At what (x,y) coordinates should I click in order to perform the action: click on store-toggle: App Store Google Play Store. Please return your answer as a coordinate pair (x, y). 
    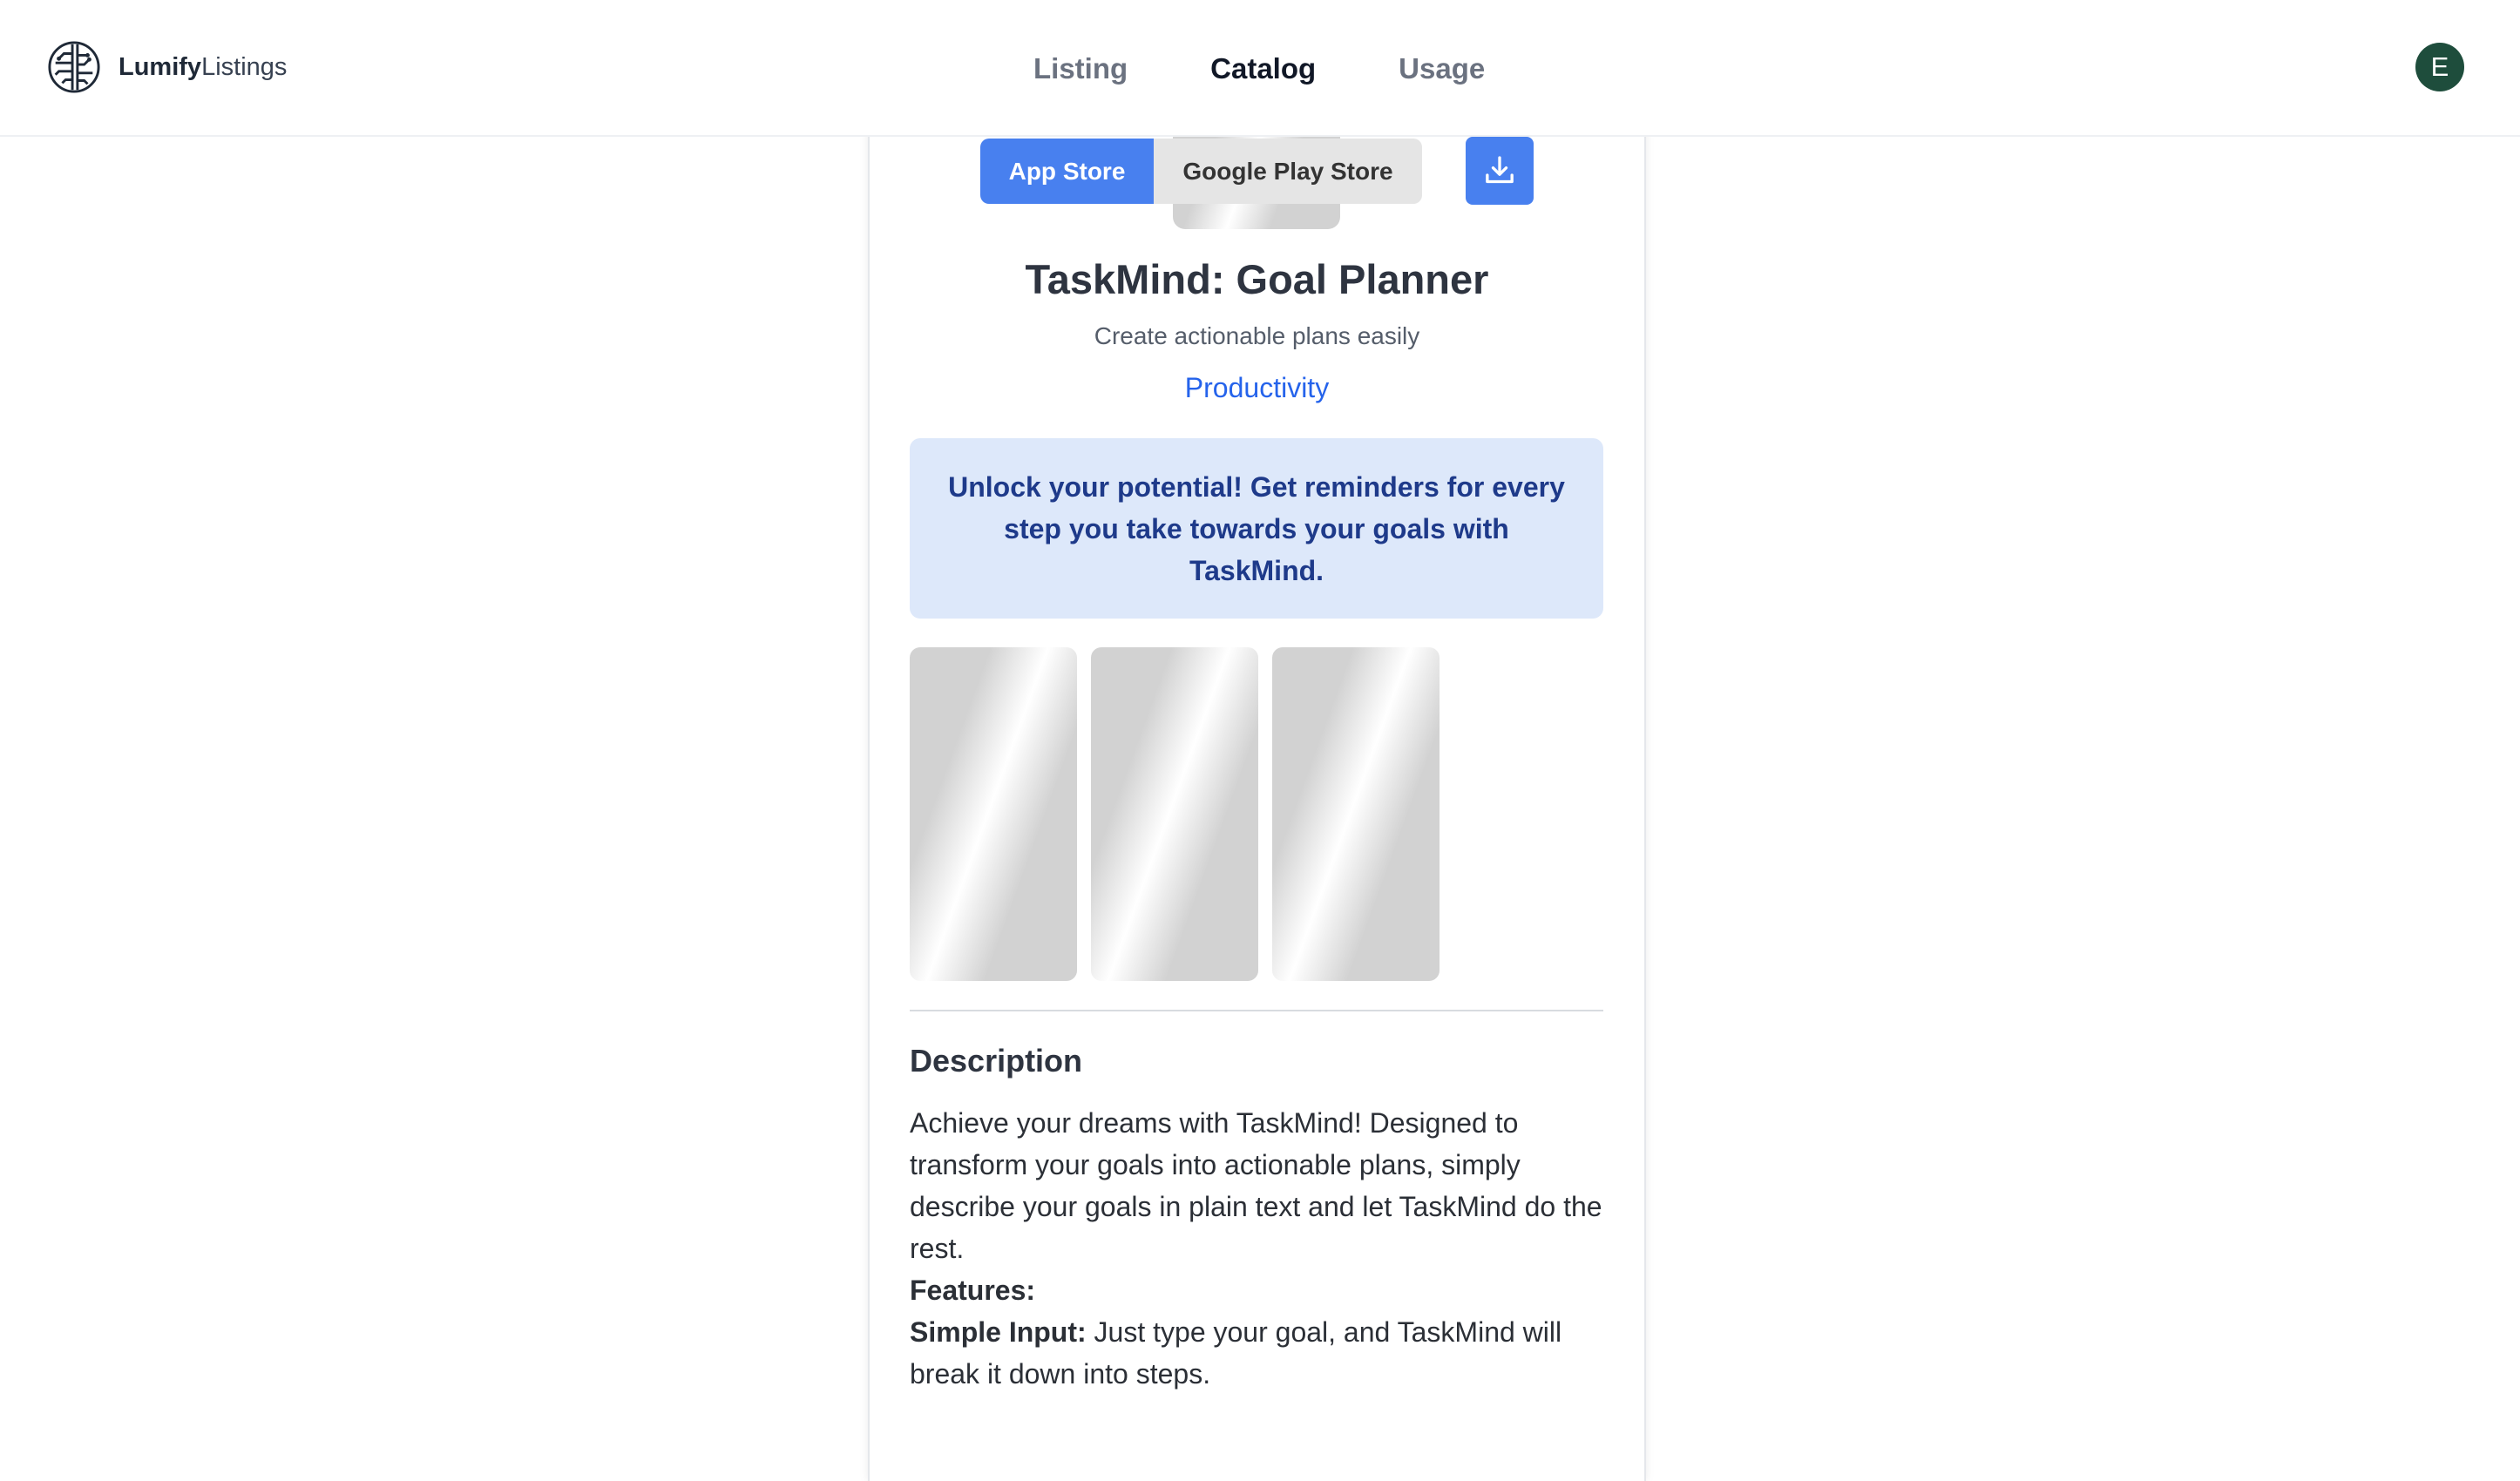
    Looking at the image, I should click on (1201, 171).